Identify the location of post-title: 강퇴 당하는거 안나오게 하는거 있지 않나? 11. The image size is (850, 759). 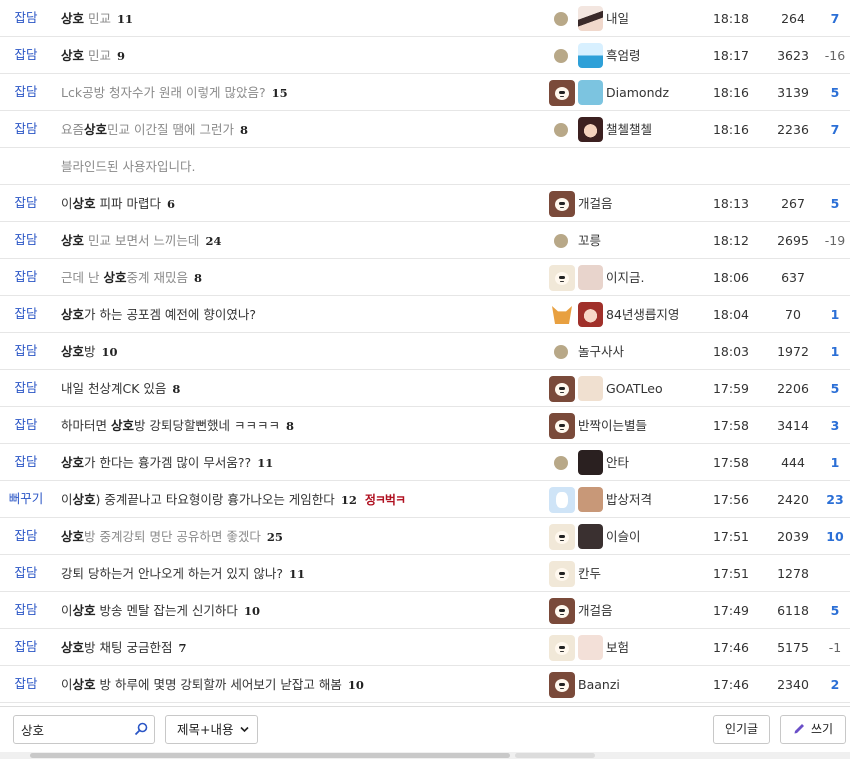
(183, 574).